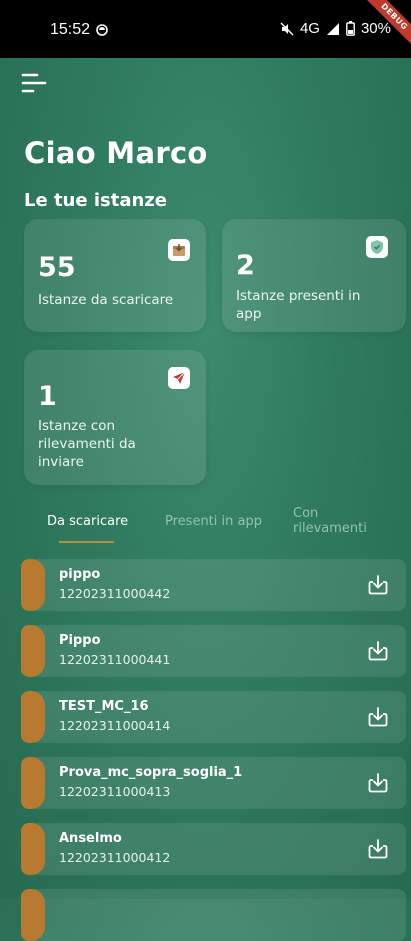 Image resolution: width=411 pixels, height=941 pixels. I want to click on card-value: 55, so click(57, 267).